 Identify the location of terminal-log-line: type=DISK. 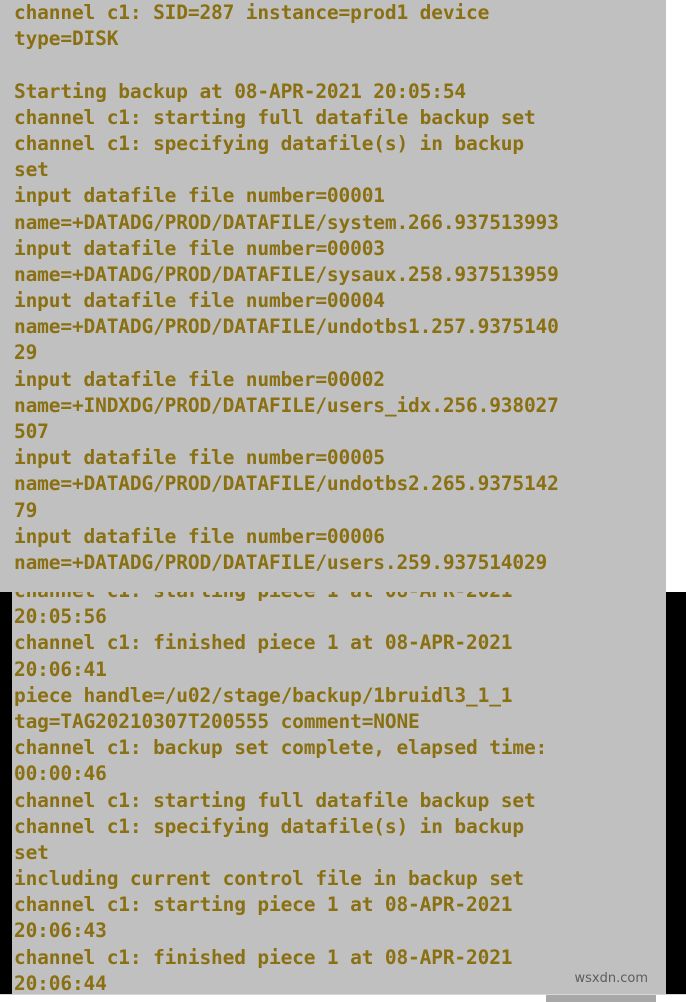
(66, 39).